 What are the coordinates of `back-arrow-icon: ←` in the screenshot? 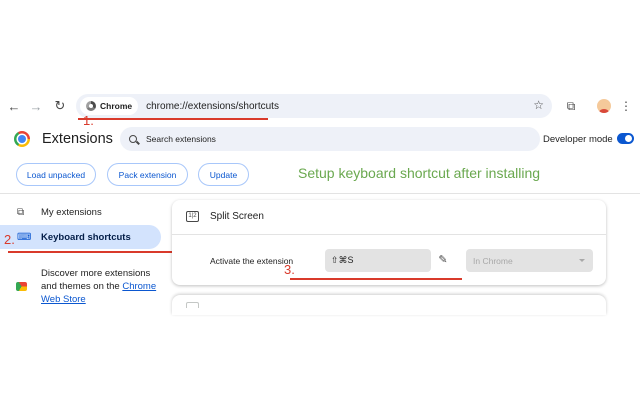 It's located at (14, 106).